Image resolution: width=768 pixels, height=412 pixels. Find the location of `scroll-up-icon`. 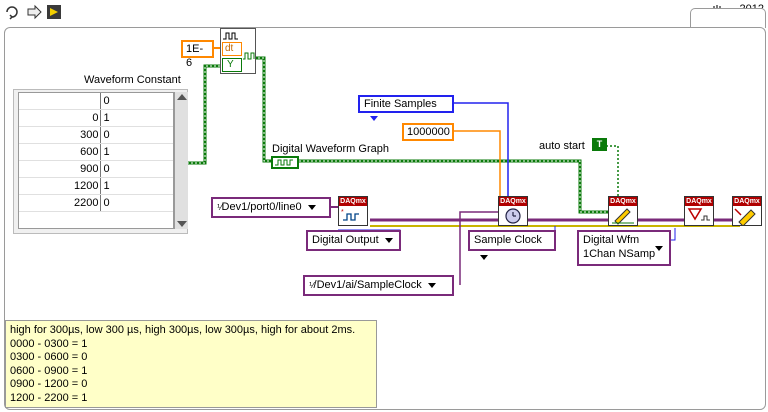

scroll-up-icon is located at coordinates (182, 97).